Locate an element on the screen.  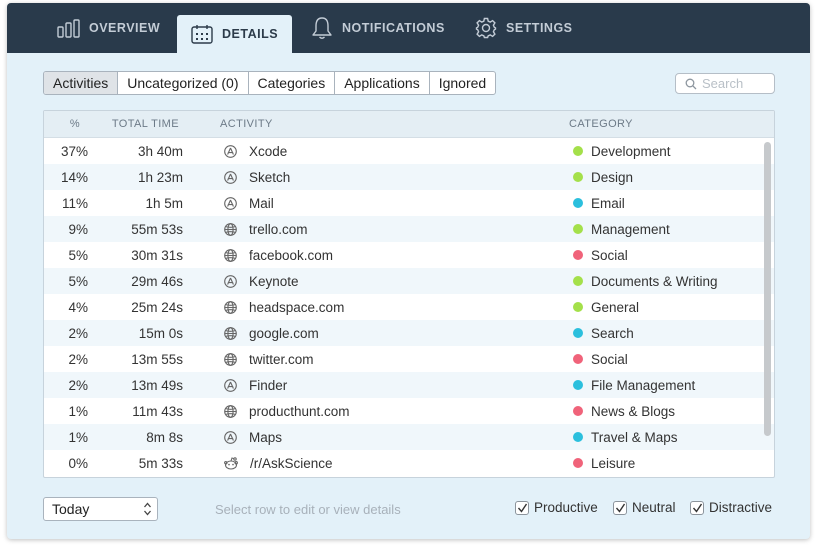
checkbox-distractive: Distractive is located at coordinates (731, 507).